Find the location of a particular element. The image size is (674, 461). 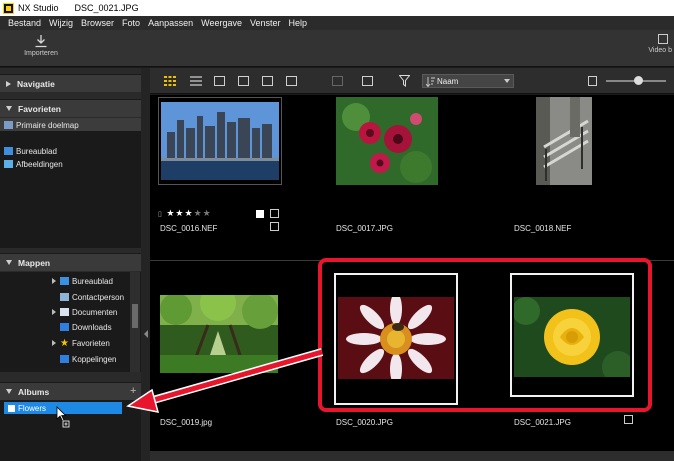

favorite-item-pictures: Afbeeldingen is located at coordinates (33, 164).